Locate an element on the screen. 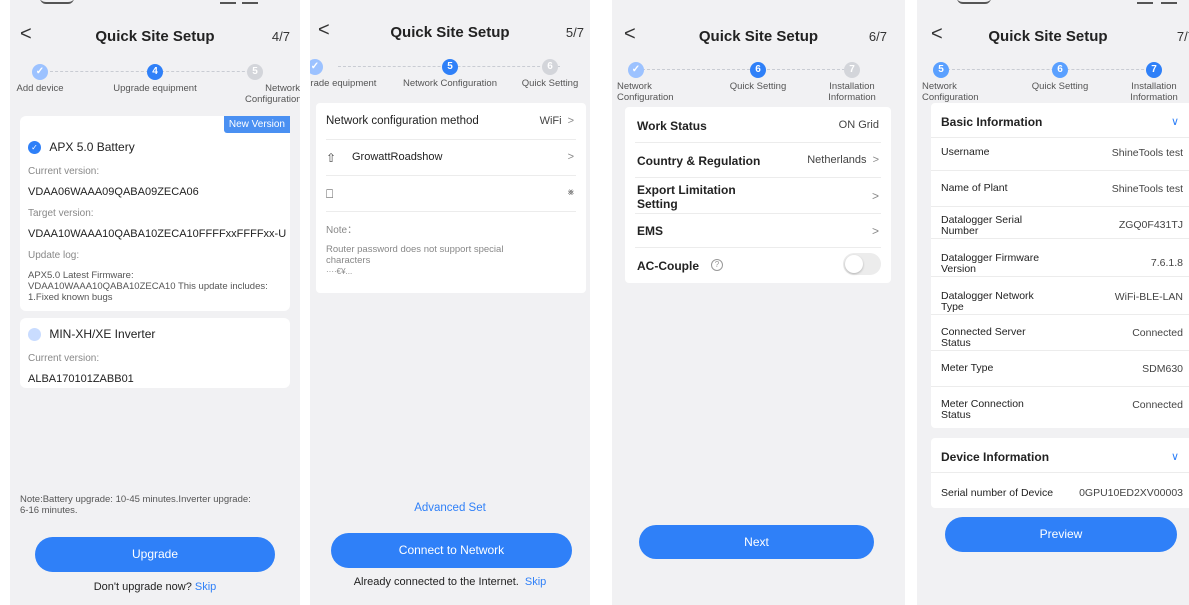 The height and width of the screenshot is (605, 1189). footer-text: Don't upgrade now? is located at coordinates (142, 587).